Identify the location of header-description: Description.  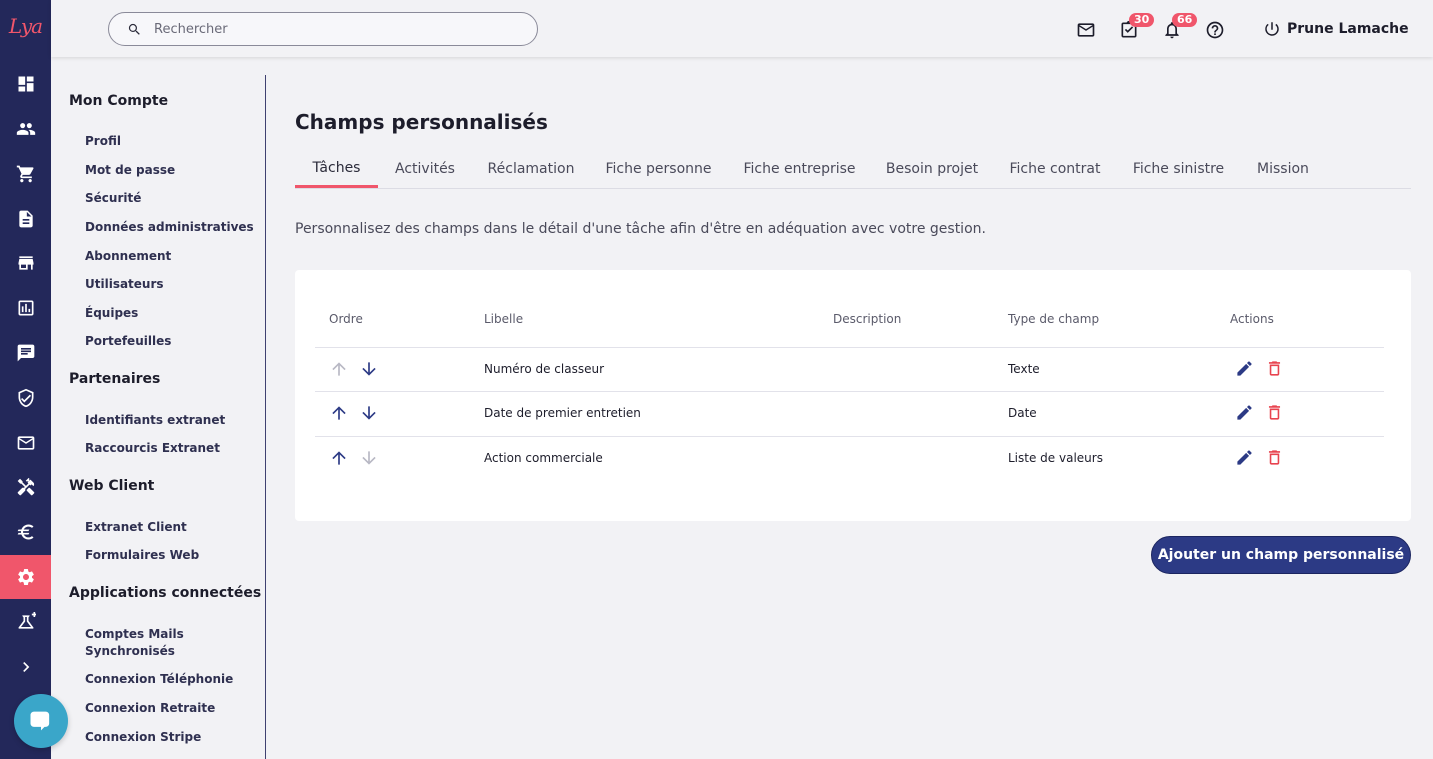
(867, 319).